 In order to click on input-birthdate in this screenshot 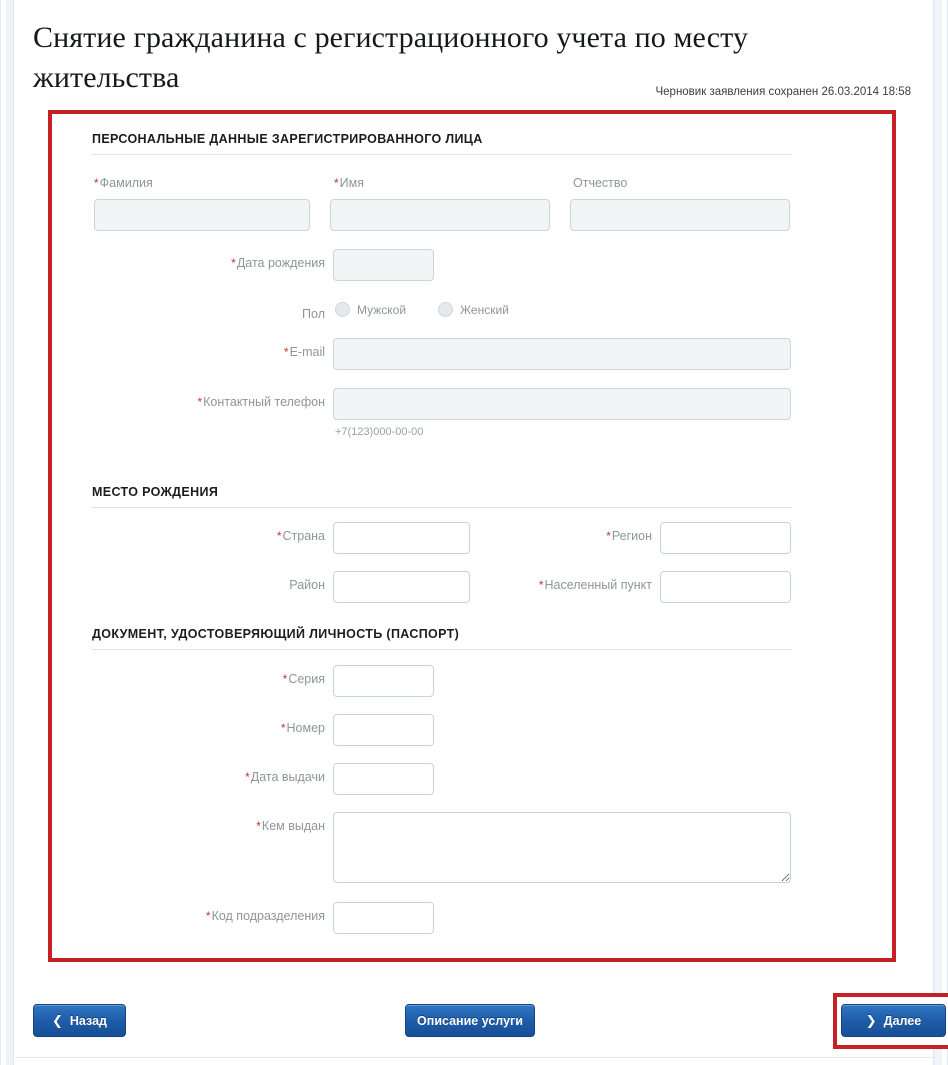, I will do `click(383, 265)`.